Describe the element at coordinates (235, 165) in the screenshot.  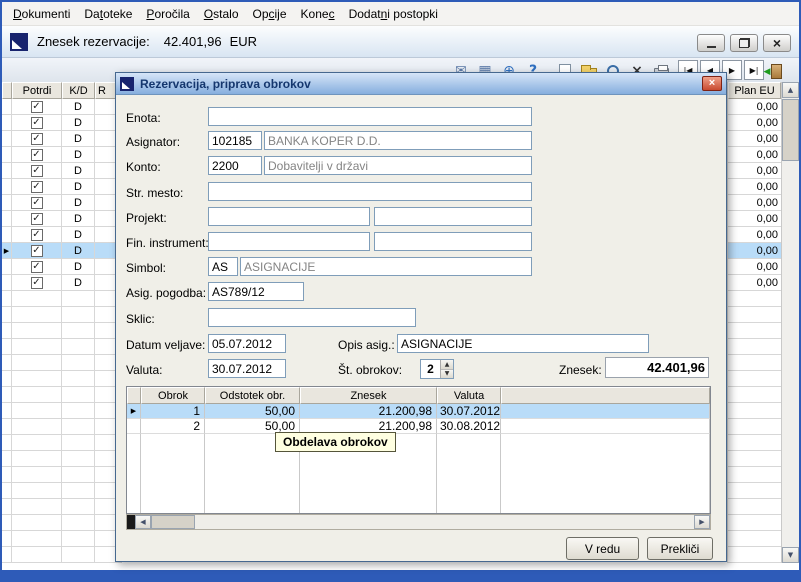
I see `konto-code-field: 2200` at that location.